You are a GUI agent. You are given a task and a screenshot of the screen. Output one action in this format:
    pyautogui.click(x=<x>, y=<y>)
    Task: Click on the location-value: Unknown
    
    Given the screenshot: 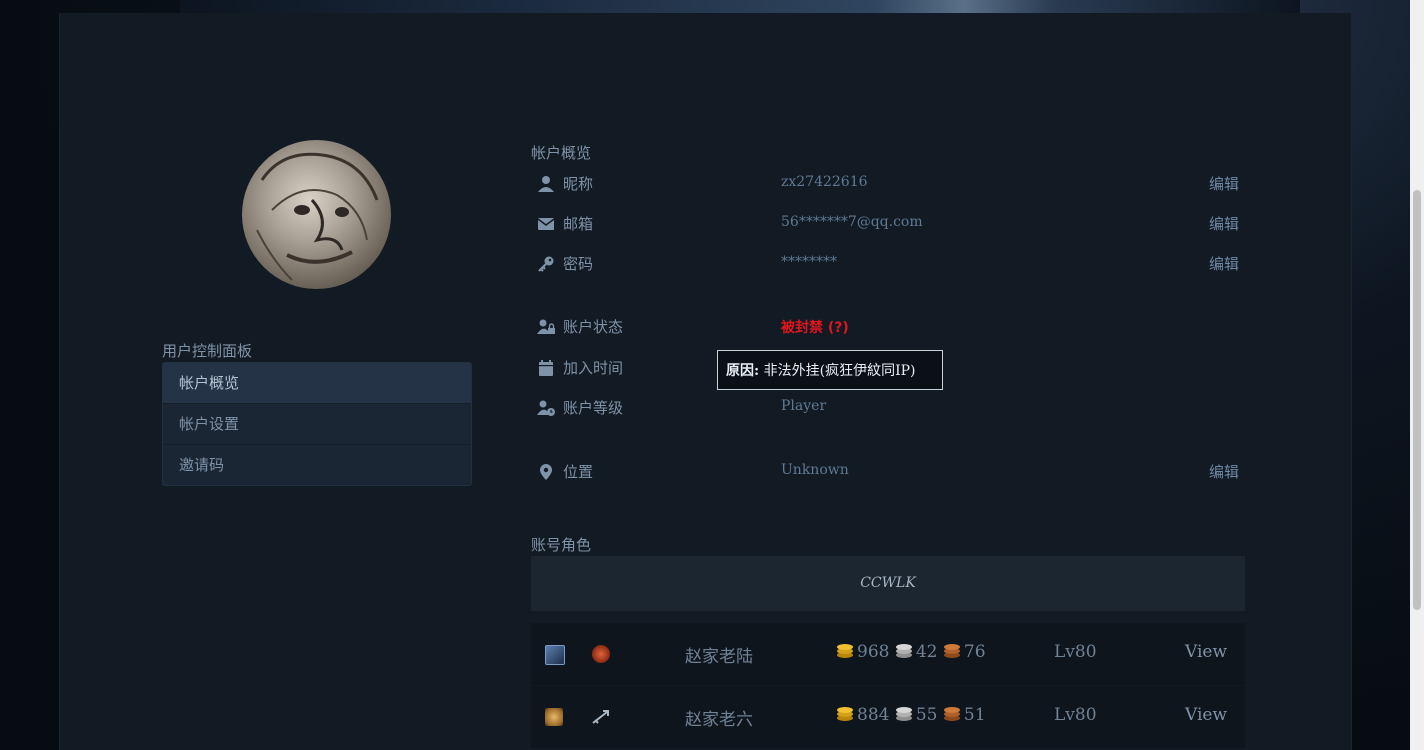 What is the action you would take?
    pyautogui.click(x=815, y=470)
    